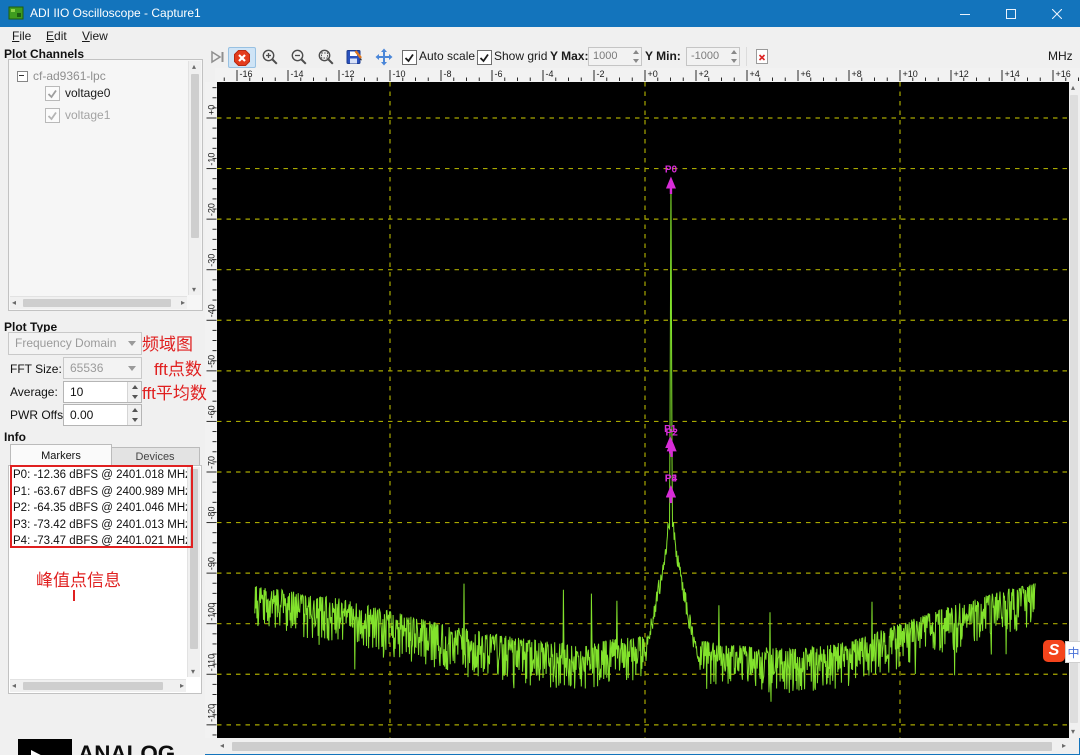 The width and height of the screenshot is (1080, 755). Describe the element at coordinates (672, 432) in the screenshot. I see `svg-text: P2` at that location.